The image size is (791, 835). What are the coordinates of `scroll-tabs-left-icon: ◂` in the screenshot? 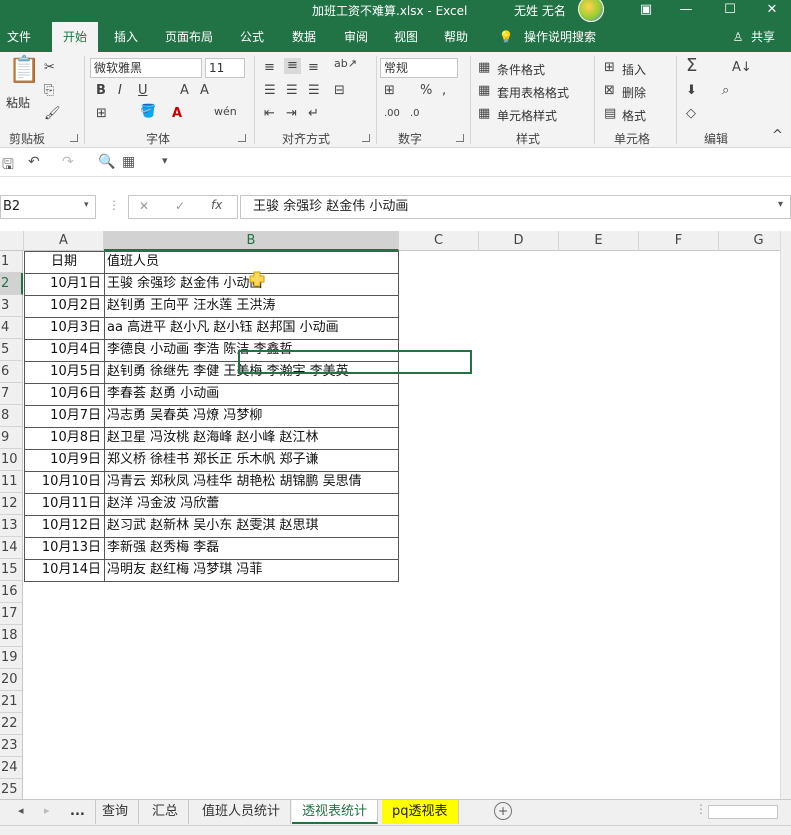 It's located at (21, 810).